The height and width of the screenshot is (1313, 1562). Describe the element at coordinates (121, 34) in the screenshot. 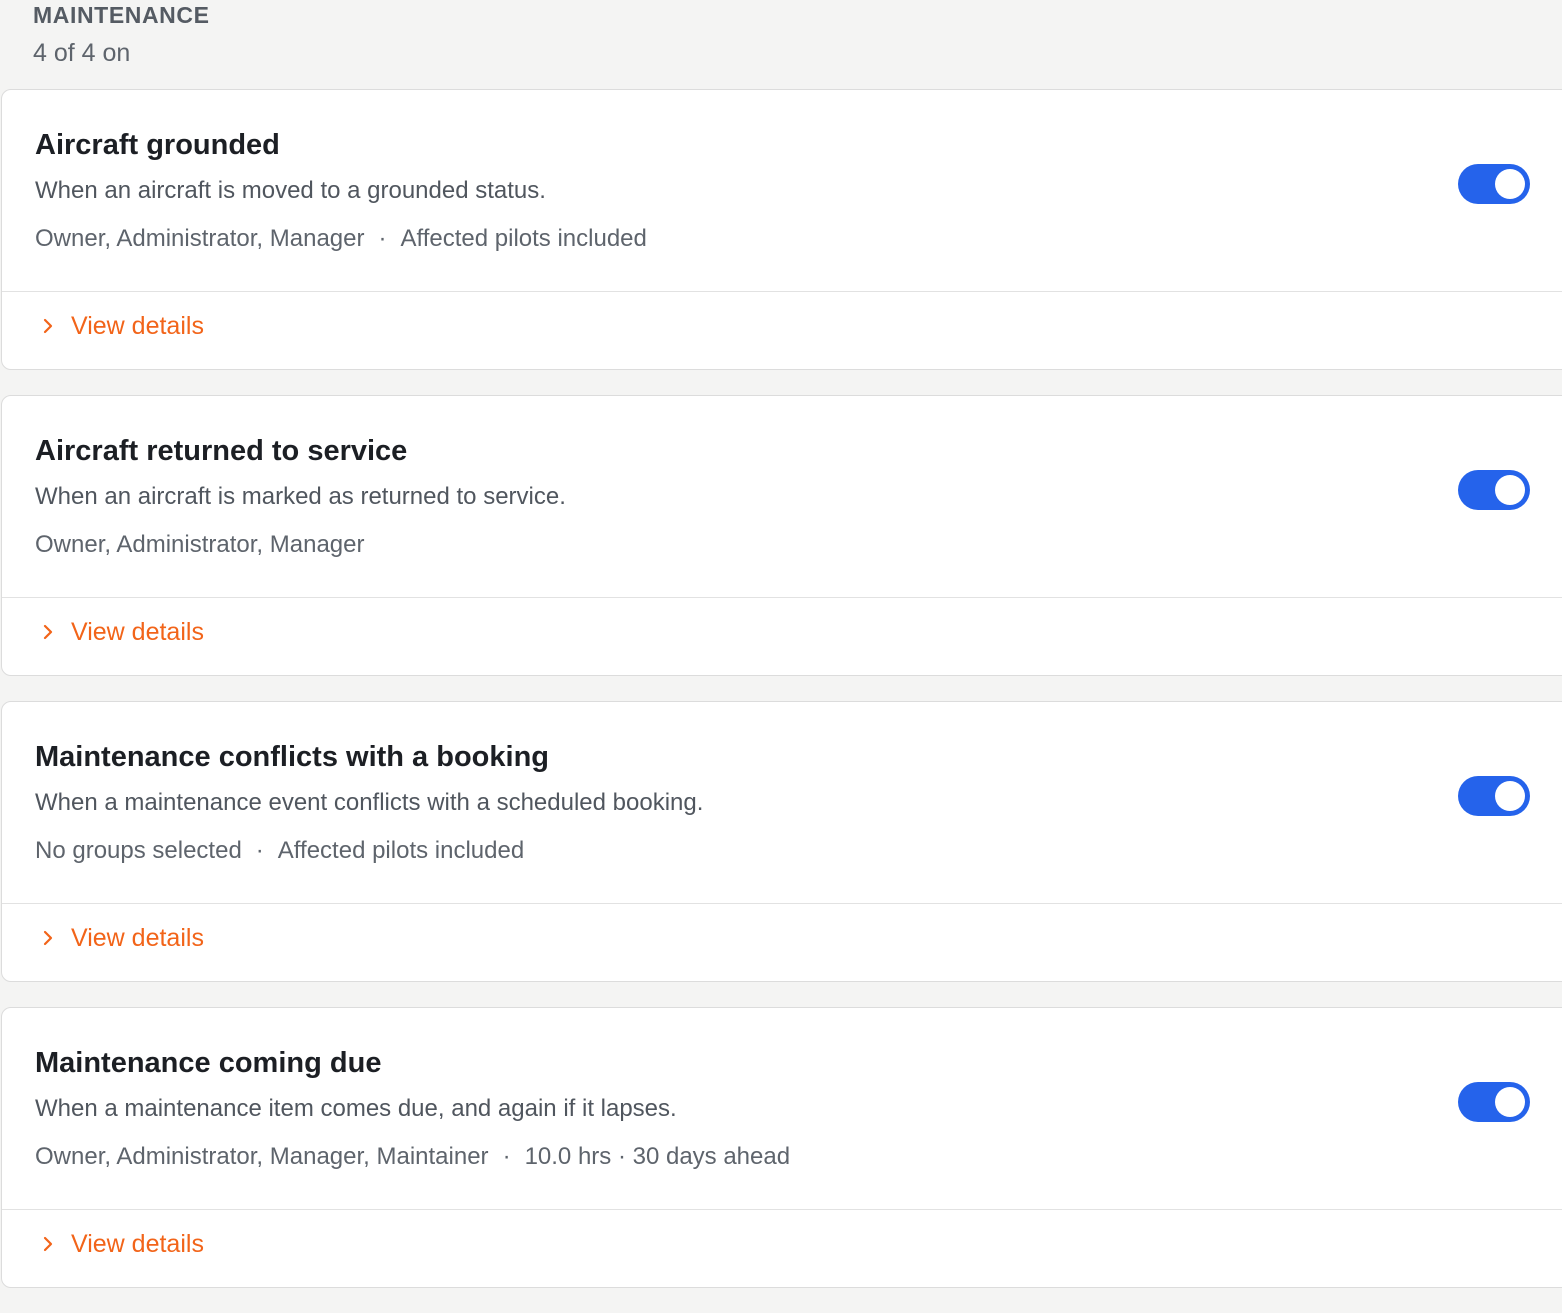

I see `section-header: MAINTENANCE 4 of 4 on` at that location.